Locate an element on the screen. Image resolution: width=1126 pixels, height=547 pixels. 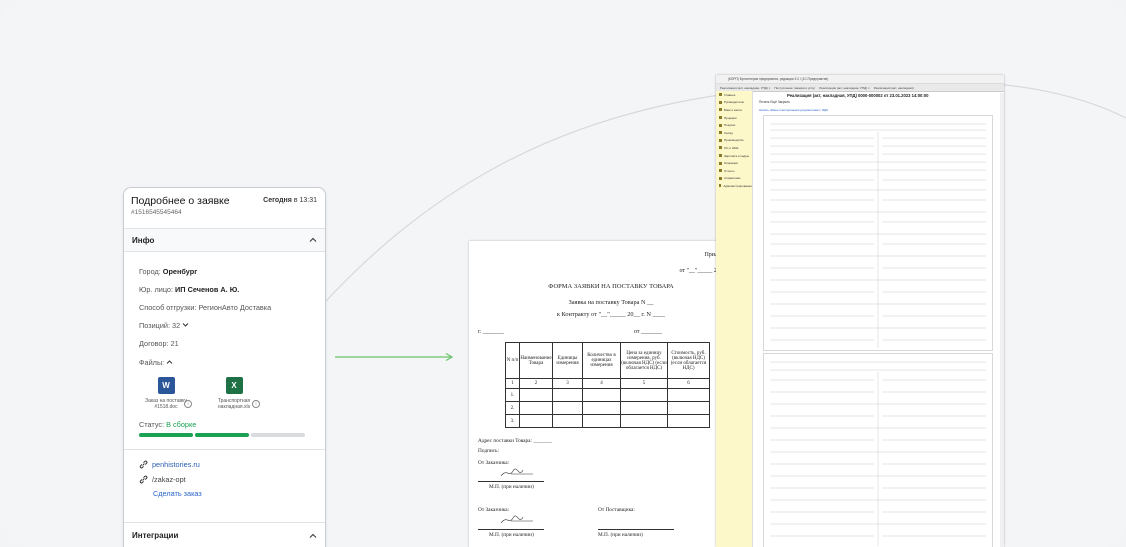
app-sidebar-item: Банк и касса is located at coordinates (734, 110).